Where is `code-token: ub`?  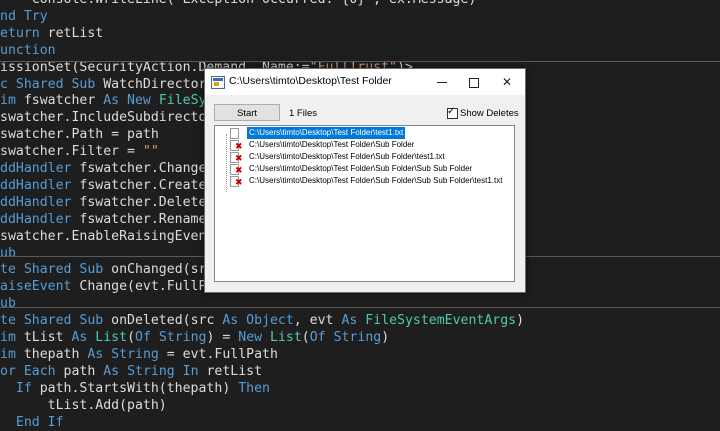
code-token: ub is located at coordinates (8, 304).